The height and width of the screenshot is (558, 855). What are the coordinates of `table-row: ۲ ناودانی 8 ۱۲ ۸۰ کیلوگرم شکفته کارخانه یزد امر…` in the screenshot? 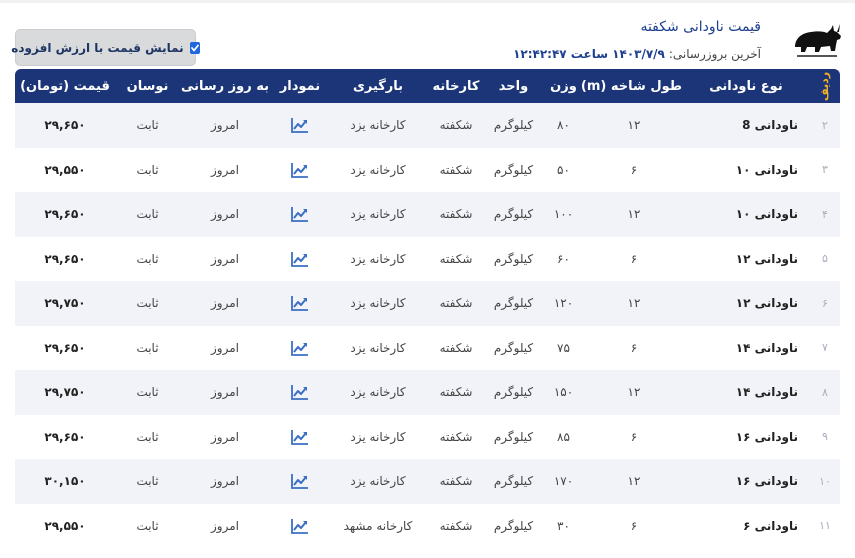 It's located at (427, 125).